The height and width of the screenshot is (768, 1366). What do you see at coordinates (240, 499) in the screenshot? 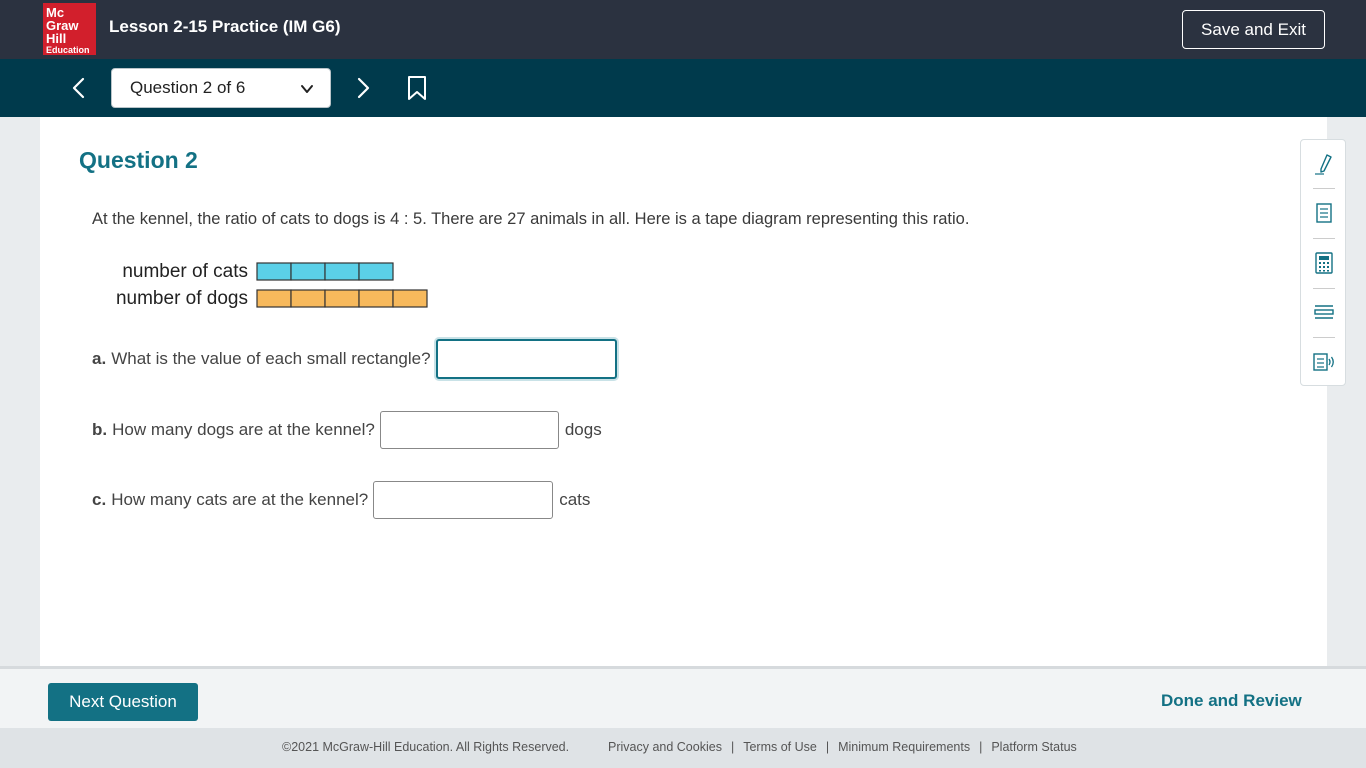
I see `part-c-text: How many cats are at the kennel?` at bounding box center [240, 499].